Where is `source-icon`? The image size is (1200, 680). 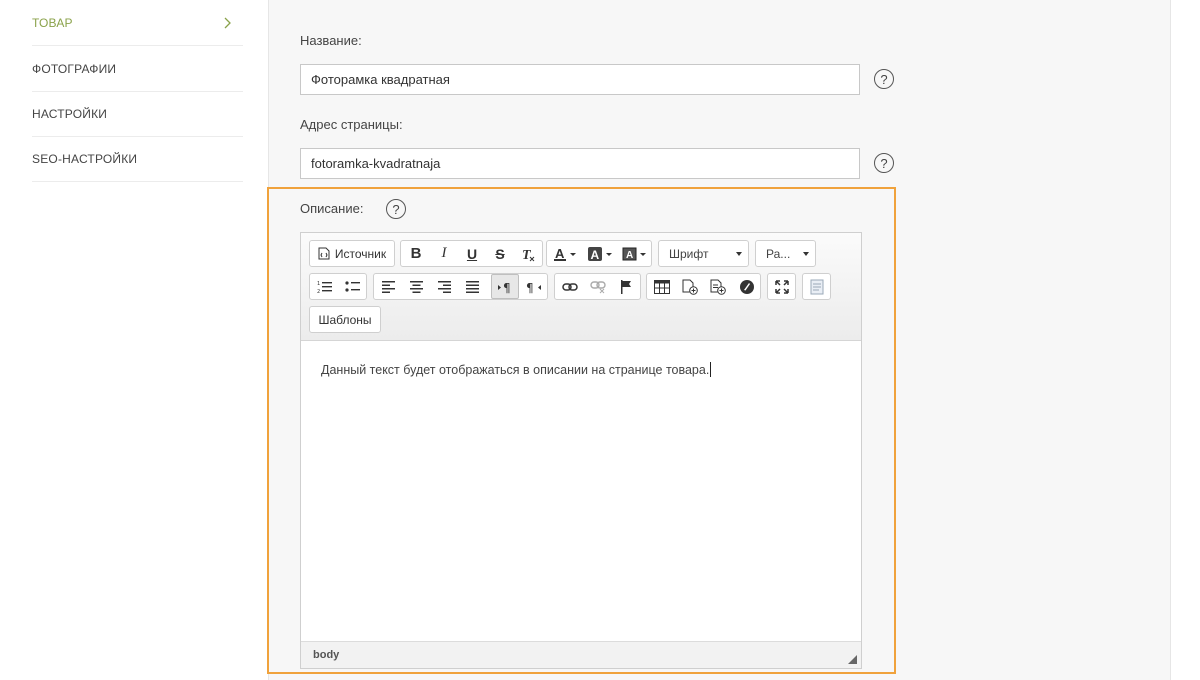 source-icon is located at coordinates (324, 253).